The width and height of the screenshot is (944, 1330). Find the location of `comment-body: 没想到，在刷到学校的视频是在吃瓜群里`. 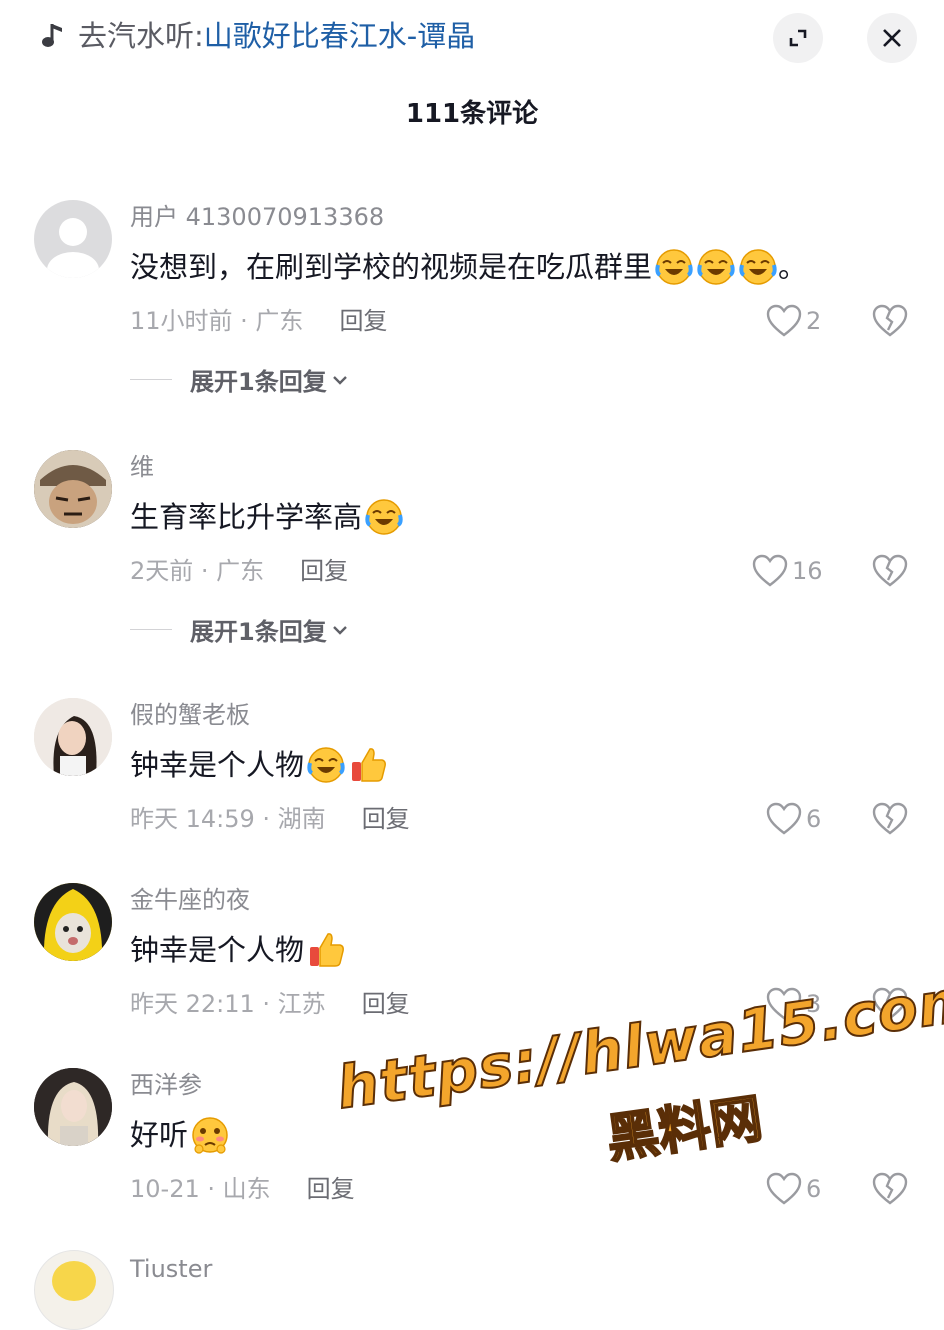

comment-body: 没想到，在刷到学校的视频是在吃瓜群里 is located at coordinates (391, 267).